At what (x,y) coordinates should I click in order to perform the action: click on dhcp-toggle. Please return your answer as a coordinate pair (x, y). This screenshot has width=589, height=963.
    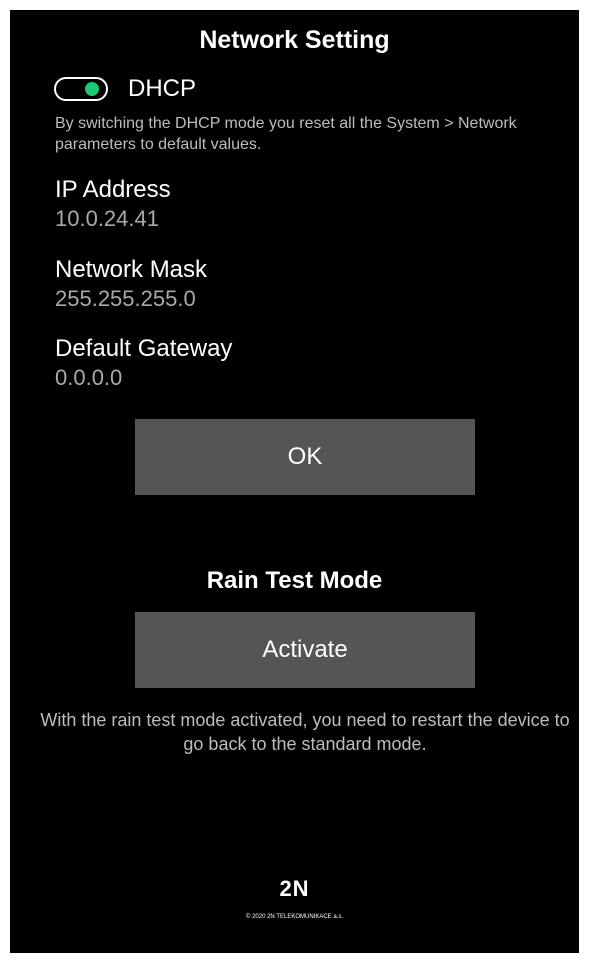
    Looking at the image, I should click on (81, 89).